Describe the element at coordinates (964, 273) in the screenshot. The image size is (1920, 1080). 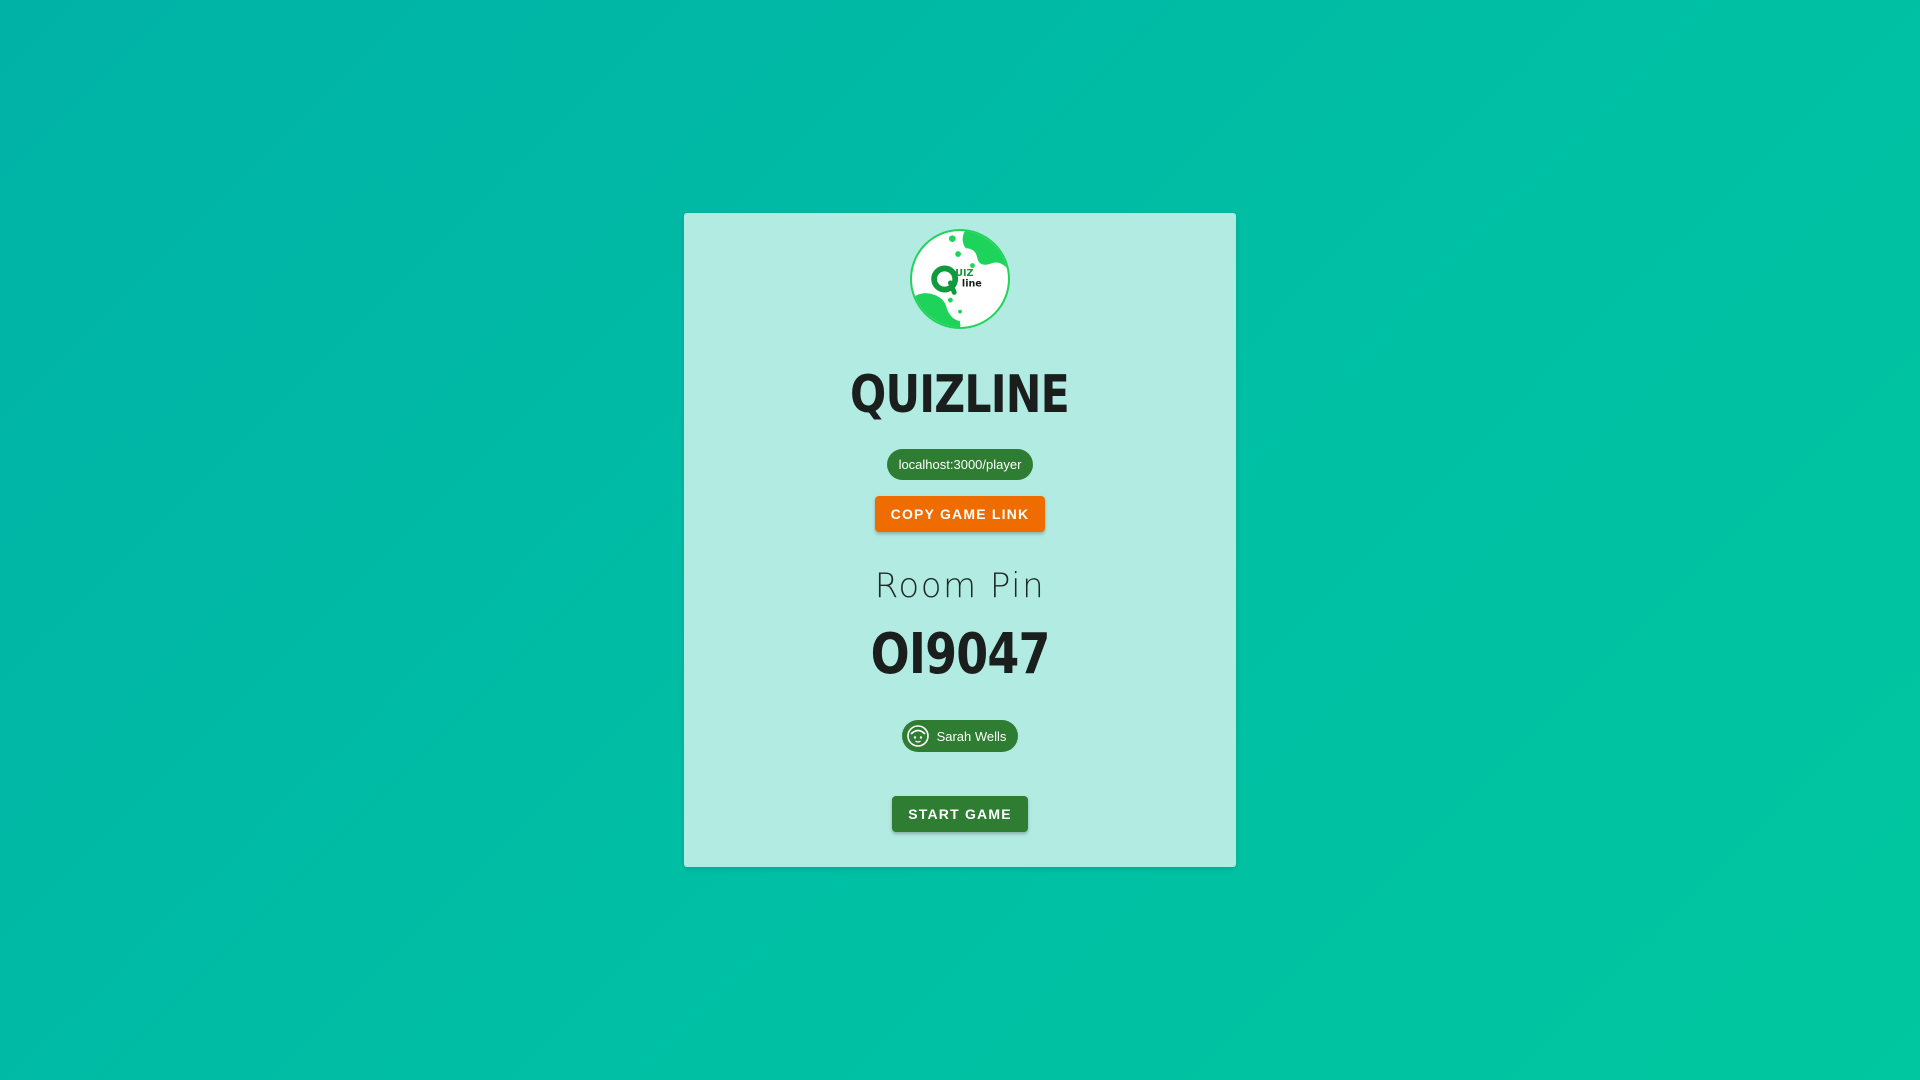
I see `logo-word-quiz: UIZ` at that location.